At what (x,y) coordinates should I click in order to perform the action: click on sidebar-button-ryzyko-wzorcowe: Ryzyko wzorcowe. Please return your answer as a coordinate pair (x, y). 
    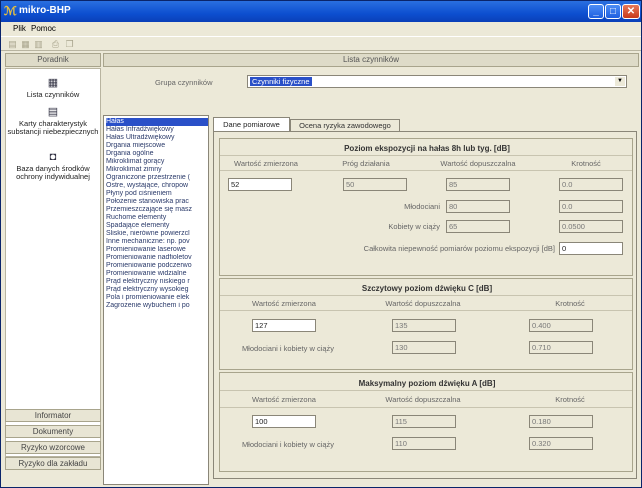
    Looking at the image, I should click on (53, 447).